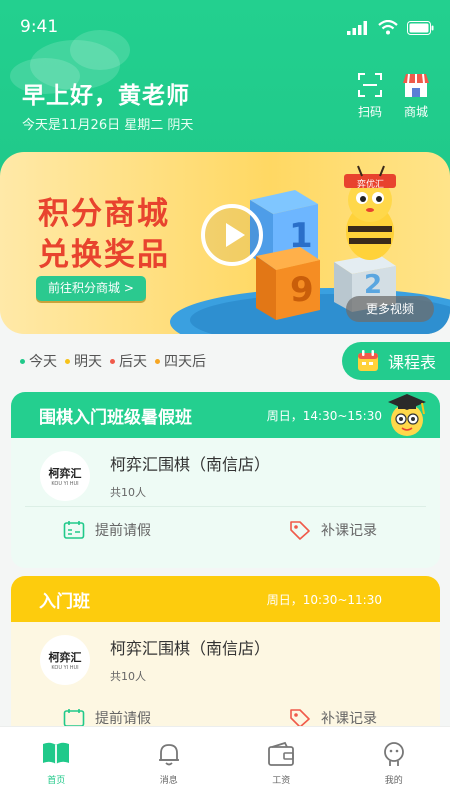 This screenshot has height=800, width=450. I want to click on book-icon, so click(56, 753).